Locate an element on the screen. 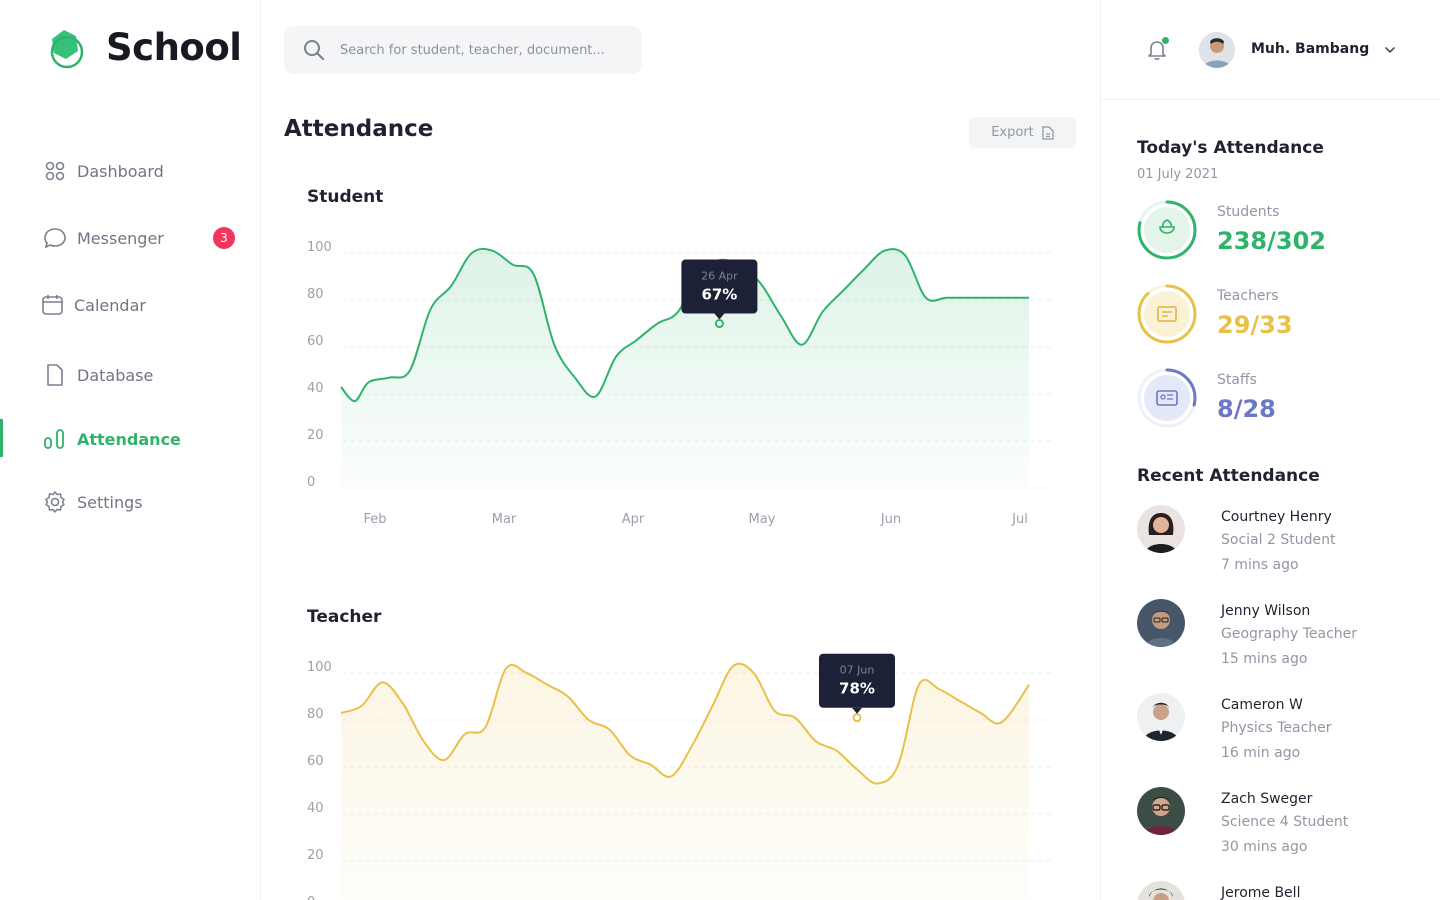 The image size is (1440, 900). sidebar-item-dashboard: Dashboard is located at coordinates (130, 171).